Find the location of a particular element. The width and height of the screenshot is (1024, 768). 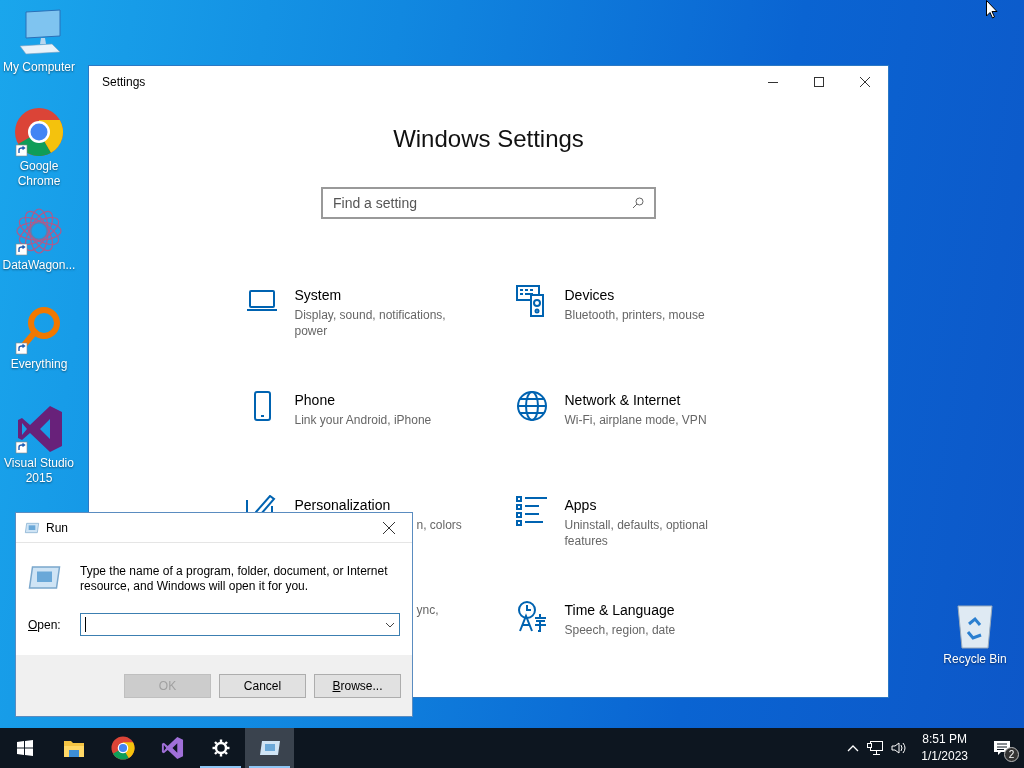

setting-description: Uninstall, defaults, optional features is located at coordinates (636, 533).